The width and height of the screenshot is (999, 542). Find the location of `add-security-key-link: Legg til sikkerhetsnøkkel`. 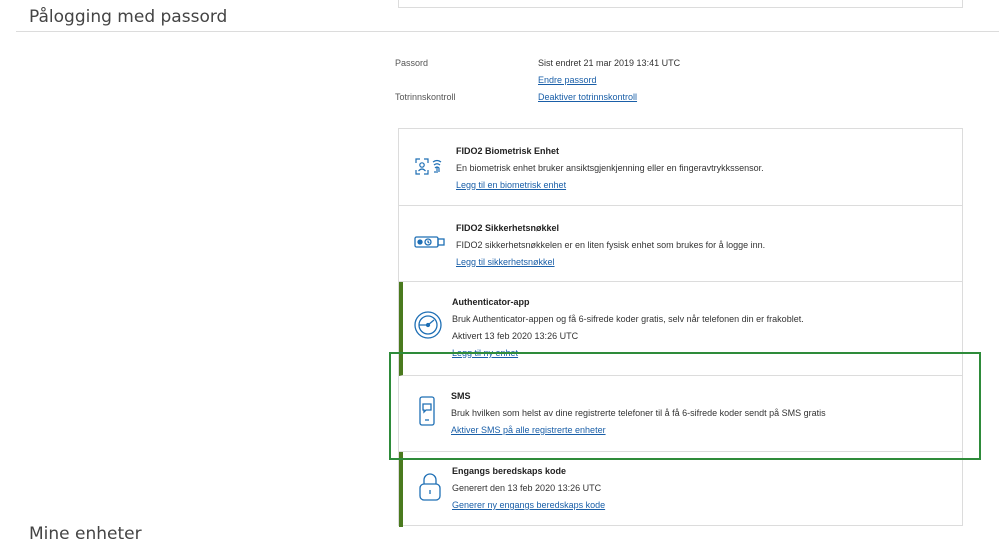

add-security-key-link: Legg til sikkerhetsnøkkel is located at coordinates (505, 262).